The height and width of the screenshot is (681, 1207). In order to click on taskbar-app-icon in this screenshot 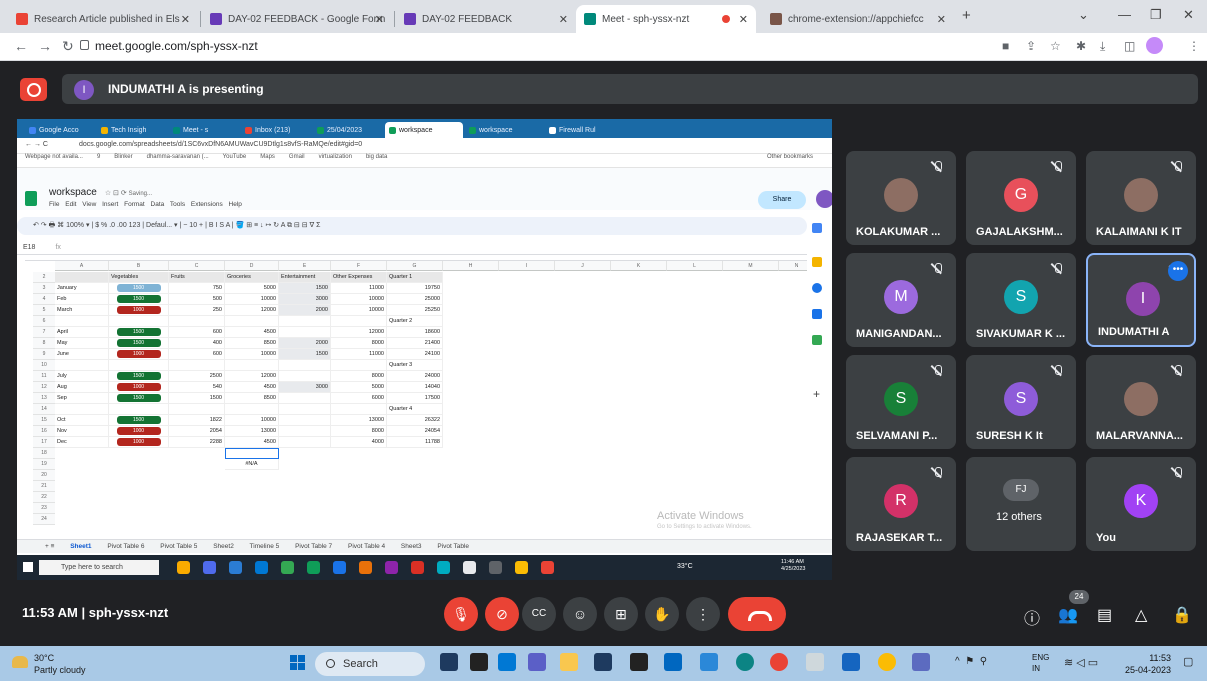, I will do `click(235, 567)`.